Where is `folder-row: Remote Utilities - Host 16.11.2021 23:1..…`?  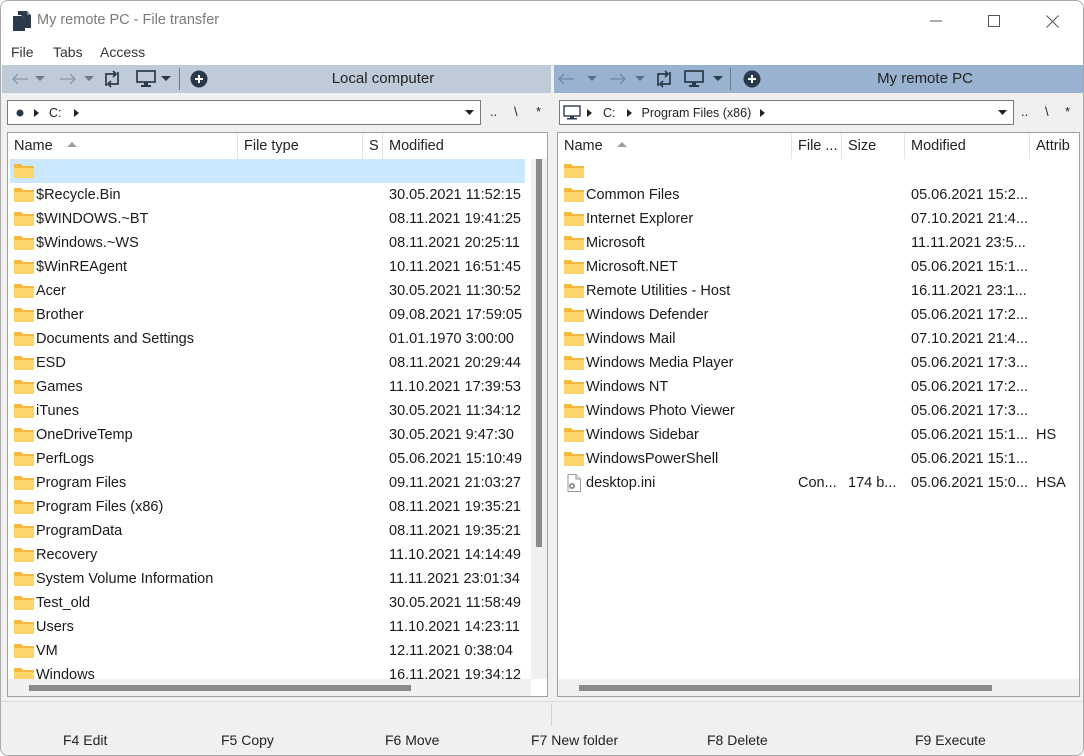 folder-row: Remote Utilities - Host 16.11.2021 23:1..… is located at coordinates (819, 291).